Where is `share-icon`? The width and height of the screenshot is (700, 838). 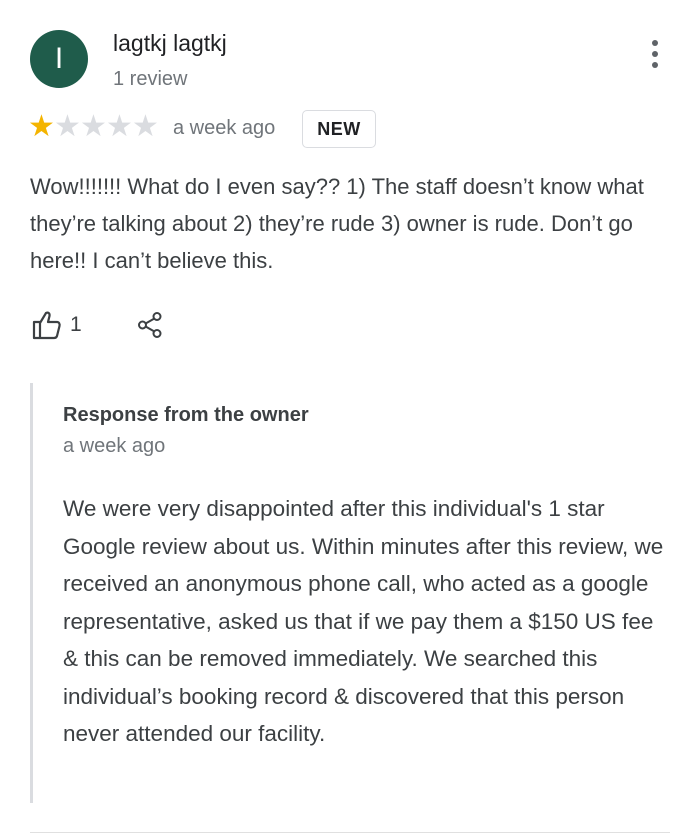 share-icon is located at coordinates (149, 325).